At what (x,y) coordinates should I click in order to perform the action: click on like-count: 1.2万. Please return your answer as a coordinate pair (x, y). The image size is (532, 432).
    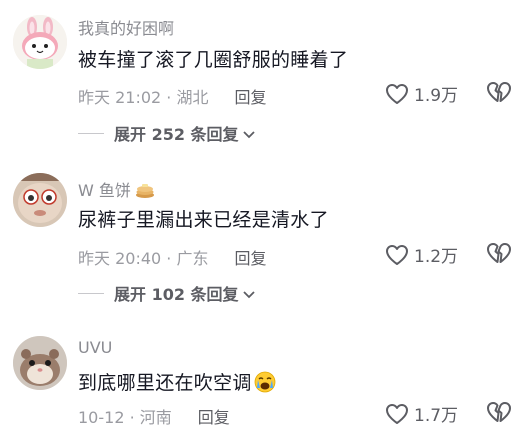
    Looking at the image, I should click on (436, 257).